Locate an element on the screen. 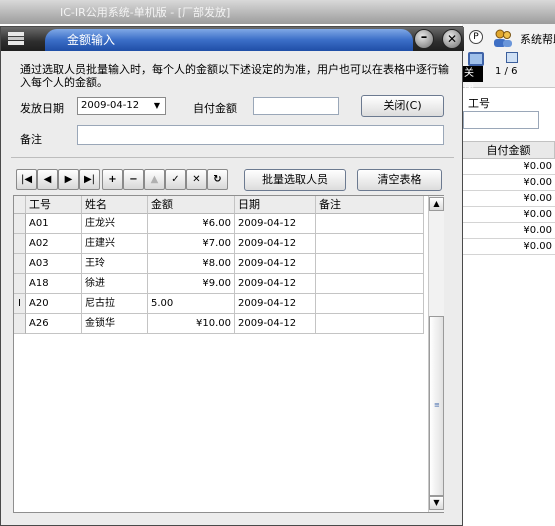 The height and width of the screenshot is (526, 555). cell-id: A26 is located at coordinates (54, 324).